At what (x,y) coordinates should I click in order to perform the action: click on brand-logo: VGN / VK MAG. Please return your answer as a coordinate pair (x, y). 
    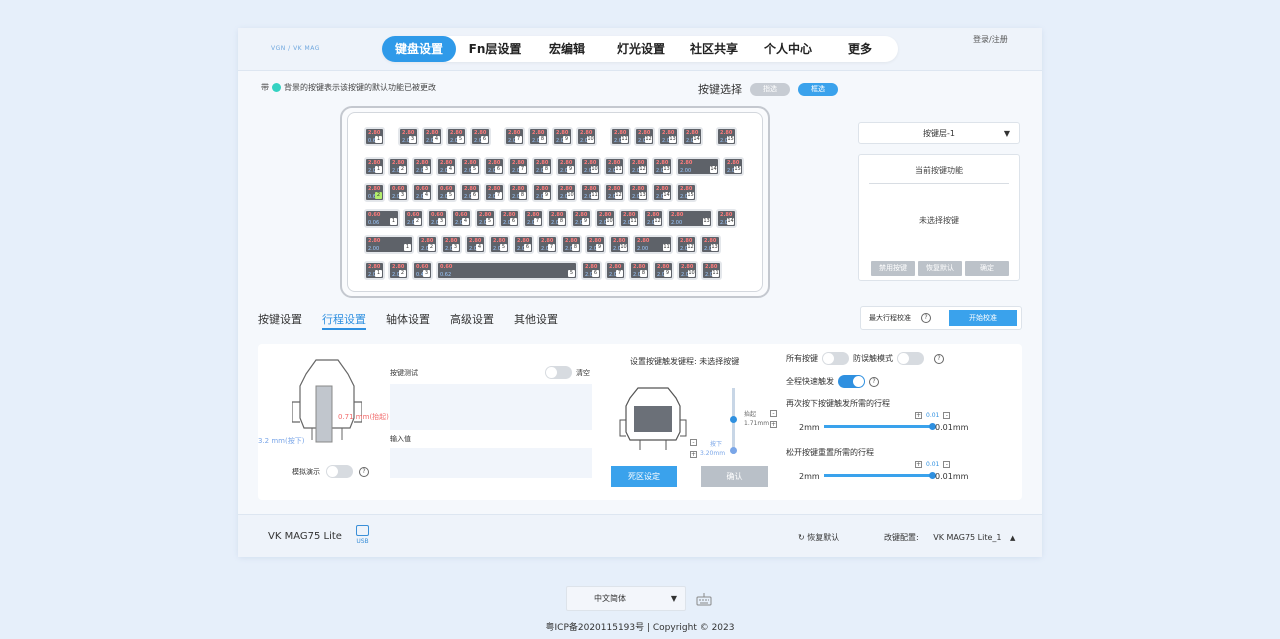
    Looking at the image, I should click on (295, 48).